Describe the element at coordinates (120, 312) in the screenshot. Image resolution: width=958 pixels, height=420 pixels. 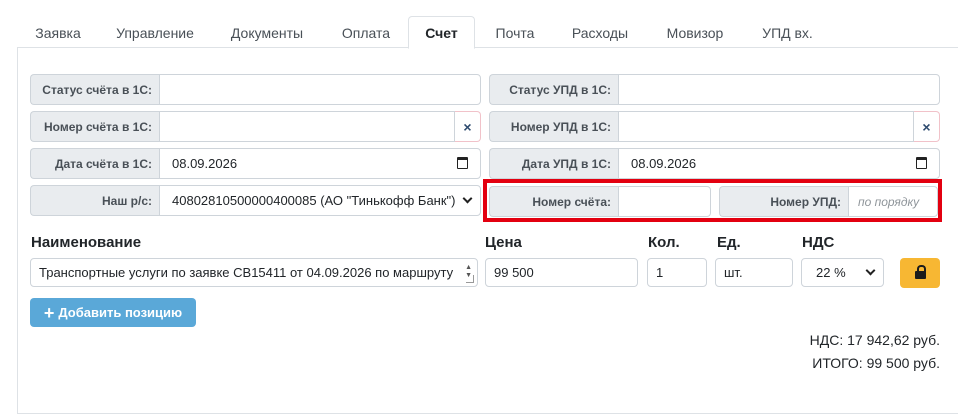
I see `add-position-label: Добавить позицию` at that location.